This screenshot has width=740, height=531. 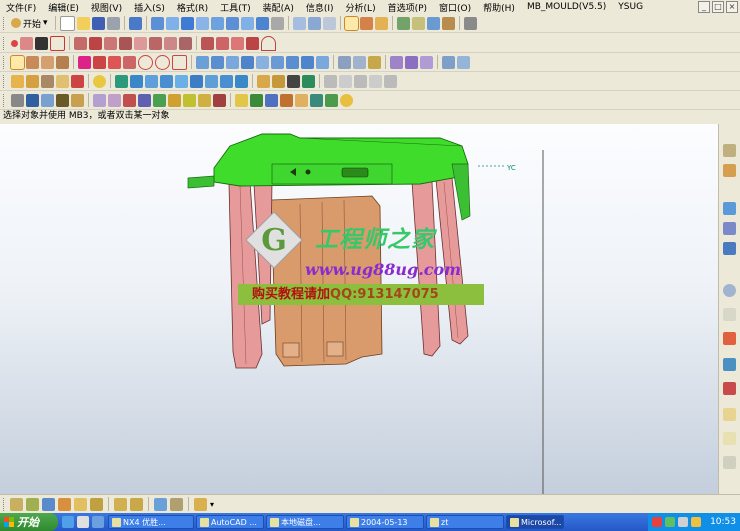 What do you see at coordinates (271, 100) in the screenshot?
I see `save-as-icon` at bounding box center [271, 100].